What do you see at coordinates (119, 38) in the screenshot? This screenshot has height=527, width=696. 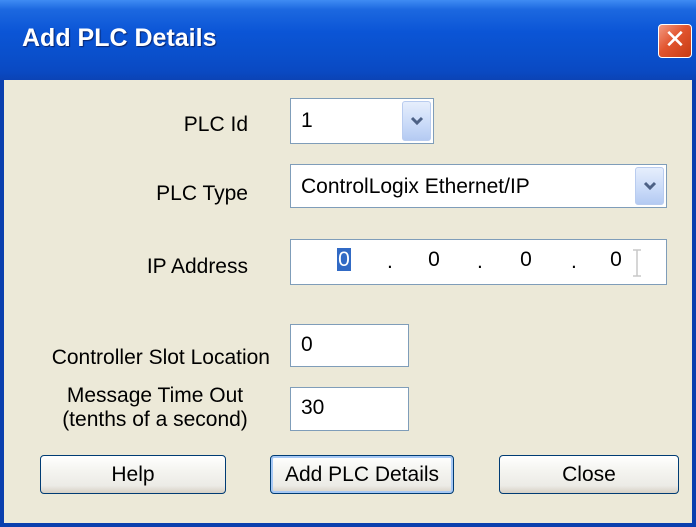 I see `window-title: Add PLC Details` at bounding box center [119, 38].